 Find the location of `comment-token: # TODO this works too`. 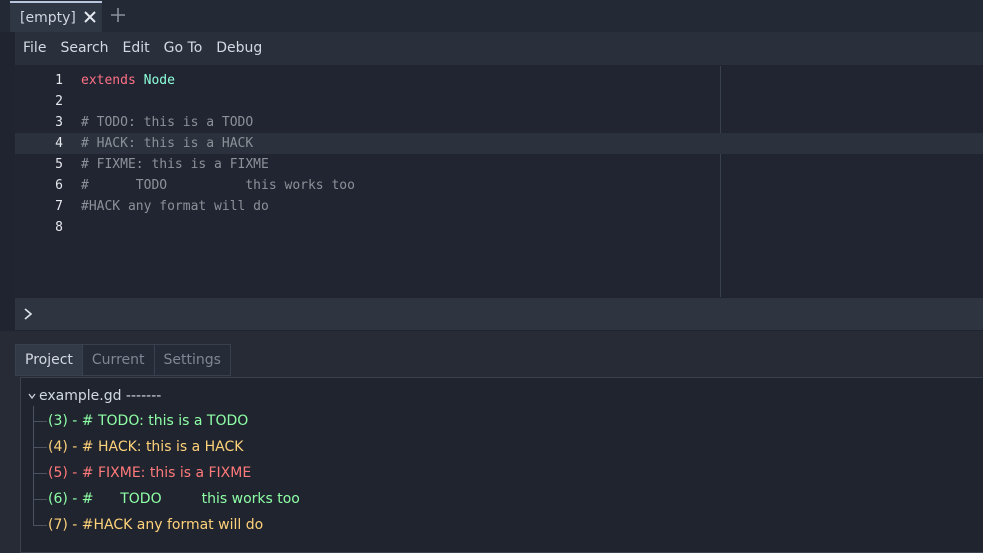

comment-token: # TODO this works too is located at coordinates (218, 185).